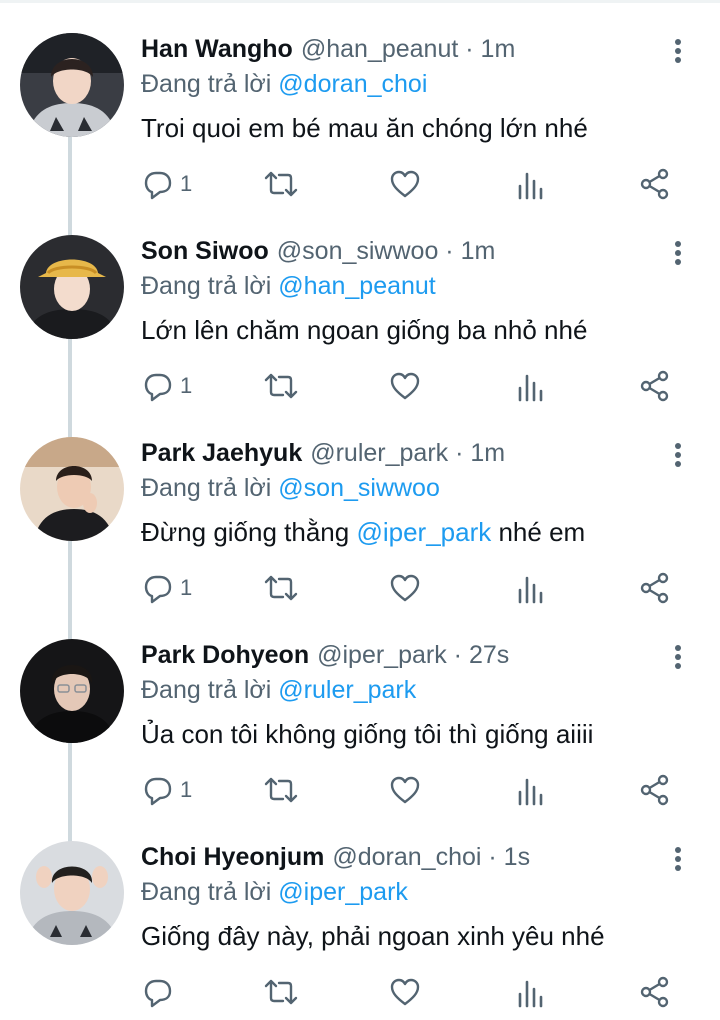  Describe the element at coordinates (356, 286) in the screenshot. I see `mention-link: @han_peanut` at that location.